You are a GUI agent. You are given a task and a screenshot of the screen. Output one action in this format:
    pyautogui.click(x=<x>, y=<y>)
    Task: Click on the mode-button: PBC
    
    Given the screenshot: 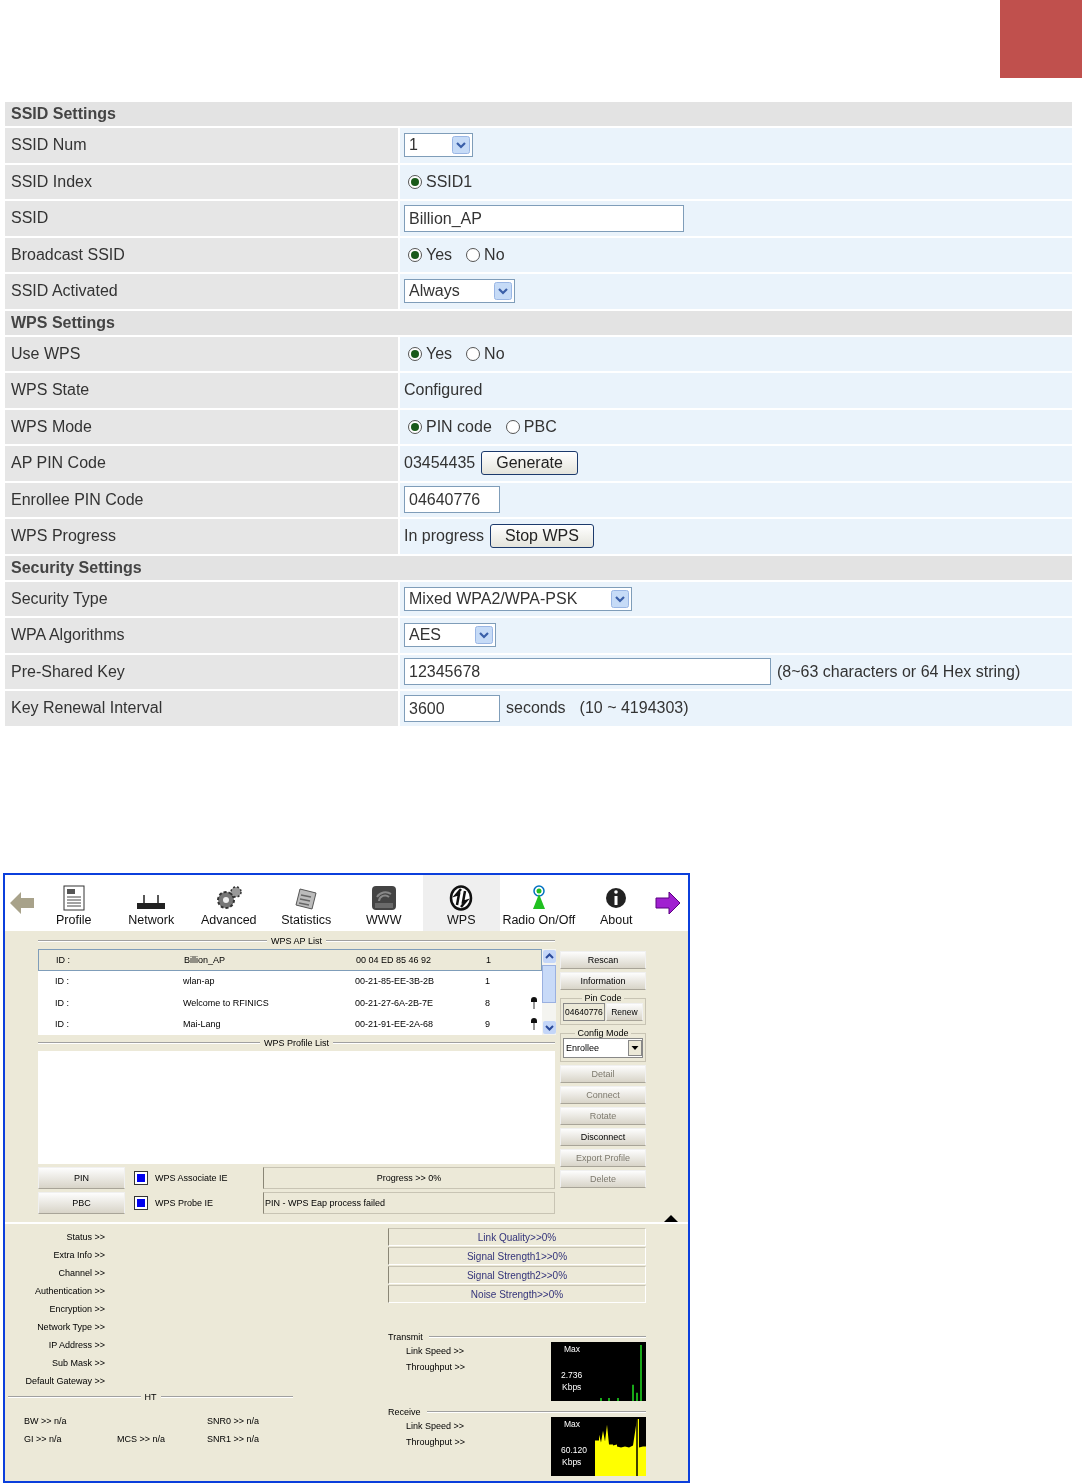 What is the action you would take?
    pyautogui.click(x=81, y=1203)
    